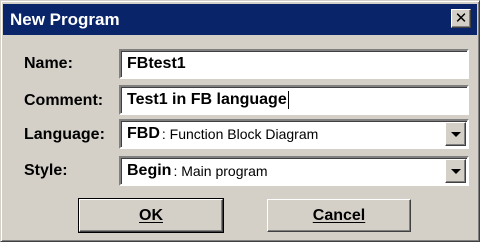 The height and width of the screenshot is (242, 480). Describe the element at coordinates (294, 100) in the screenshot. I see `comment-field: Test1 in FB language` at that location.